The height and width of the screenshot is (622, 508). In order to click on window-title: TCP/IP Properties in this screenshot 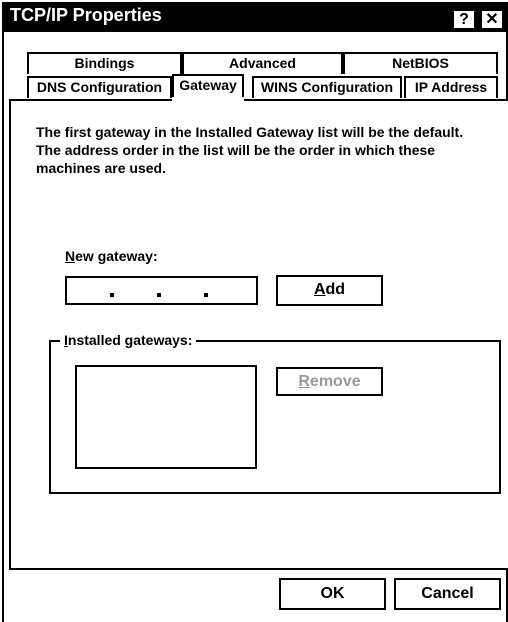, I will do `click(86, 15)`.